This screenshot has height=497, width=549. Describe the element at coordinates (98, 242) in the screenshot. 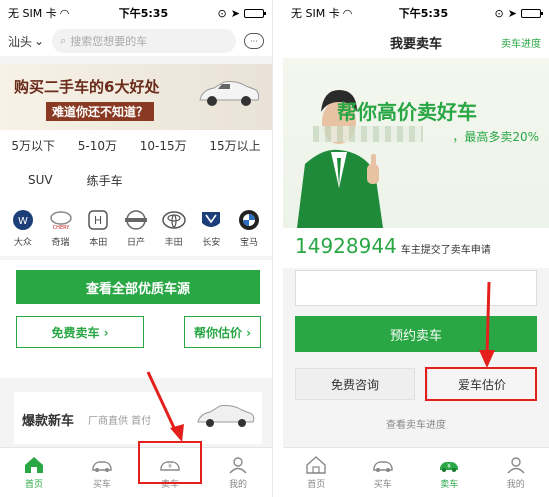

I see `brand-name: 本田` at that location.